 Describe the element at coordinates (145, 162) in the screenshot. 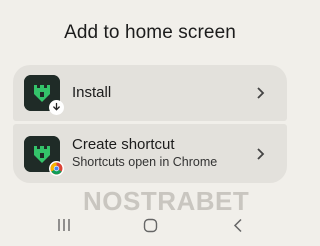

I see `create-shortcut-sublabel: Shortcuts open in Chrome` at that location.